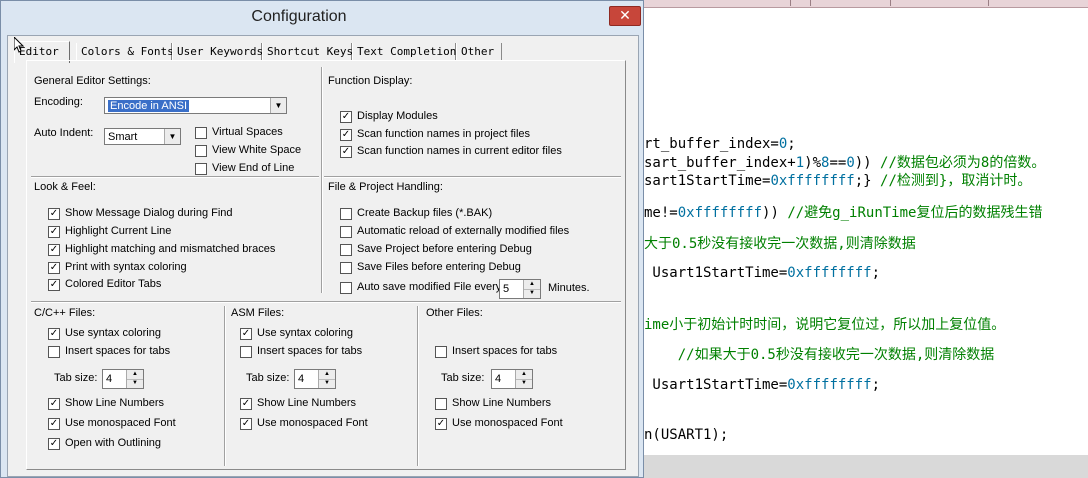 The width and height of the screenshot is (1088, 478). What do you see at coordinates (104, 334) in the screenshot?
I see `cpp-syntax-coloring-checkbox: ✓ Use syntax coloring` at bounding box center [104, 334].